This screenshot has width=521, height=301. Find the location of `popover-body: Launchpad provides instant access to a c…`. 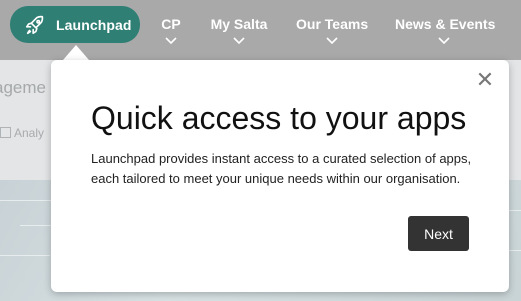

popover-body: Launchpad provides instant access to a c… is located at coordinates (281, 168).